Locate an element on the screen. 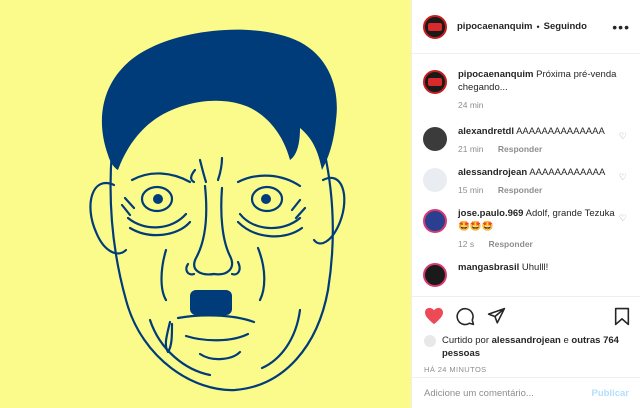  author-avatar is located at coordinates (435, 26).